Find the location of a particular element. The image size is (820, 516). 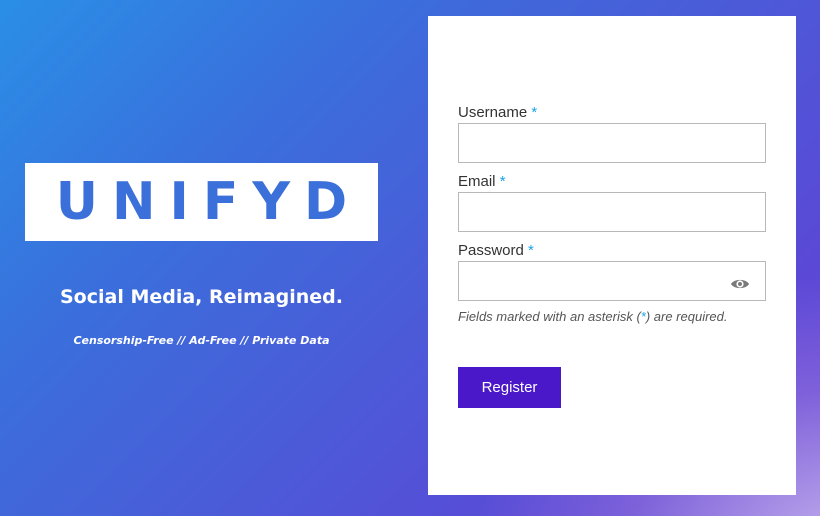

password-label: Password * is located at coordinates (496, 250).